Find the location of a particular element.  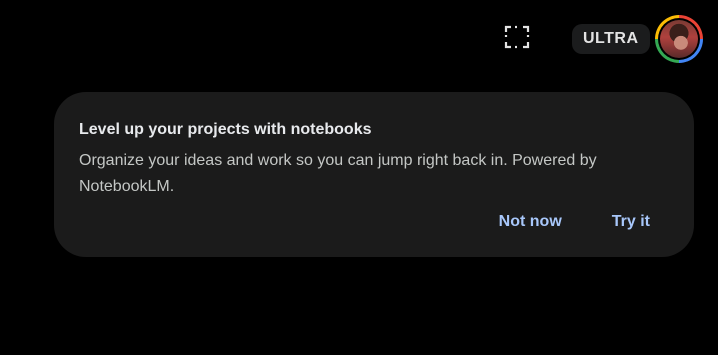

try-it-button: Try it is located at coordinates (631, 222).